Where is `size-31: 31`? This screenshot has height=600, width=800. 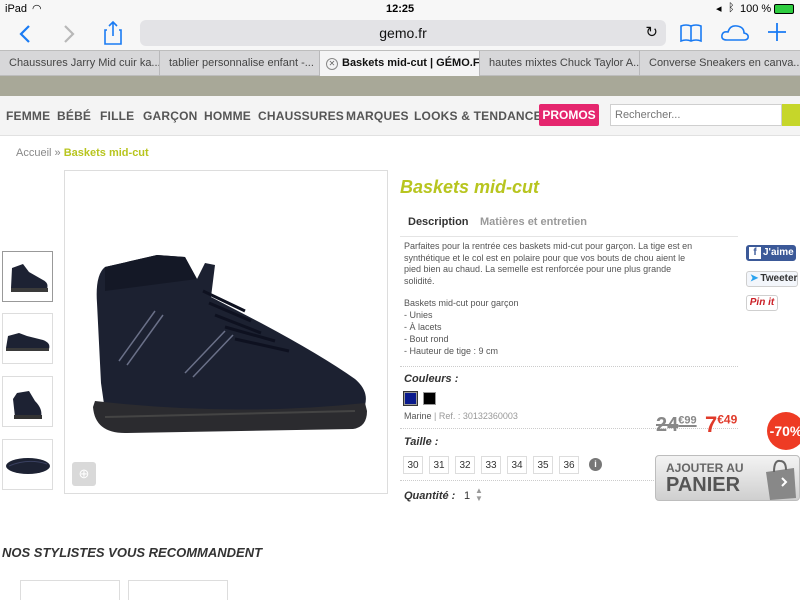
size-31: 31 is located at coordinates (439, 465).